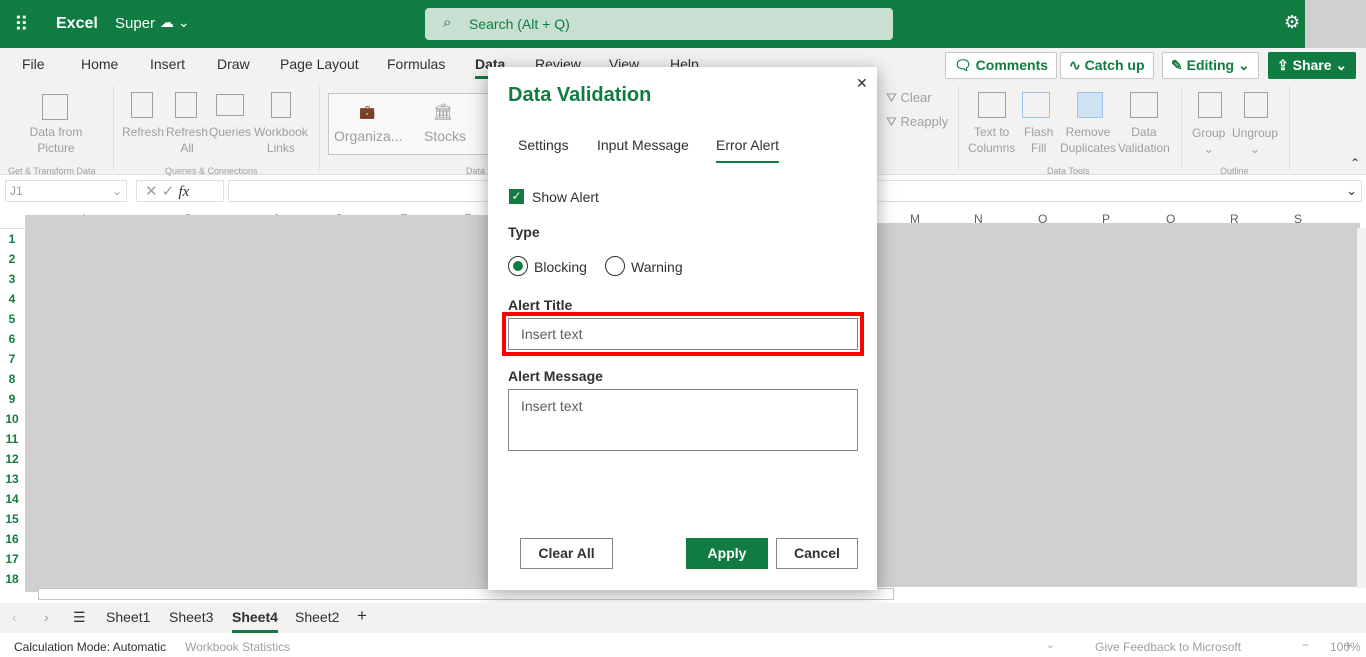  I want to click on formula-buttons: ✕ ✓ fx, so click(180, 191).